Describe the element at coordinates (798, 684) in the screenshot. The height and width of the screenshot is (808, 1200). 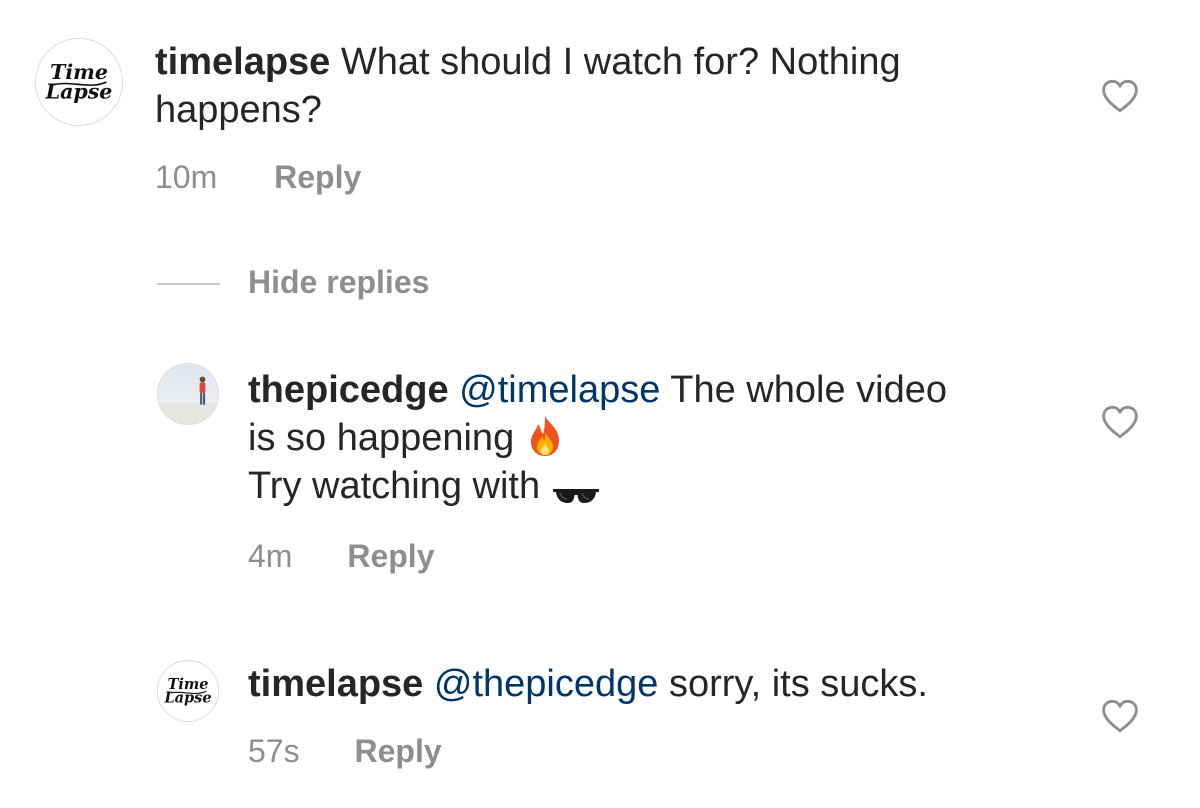
I see `reply-body-line1: sorry, its sucks.` at that location.